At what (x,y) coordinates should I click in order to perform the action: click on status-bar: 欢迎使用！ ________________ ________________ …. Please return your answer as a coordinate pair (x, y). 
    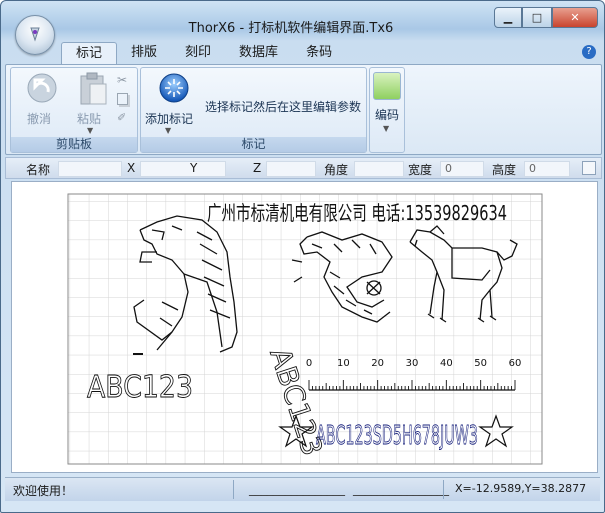
    Looking at the image, I should click on (302, 489).